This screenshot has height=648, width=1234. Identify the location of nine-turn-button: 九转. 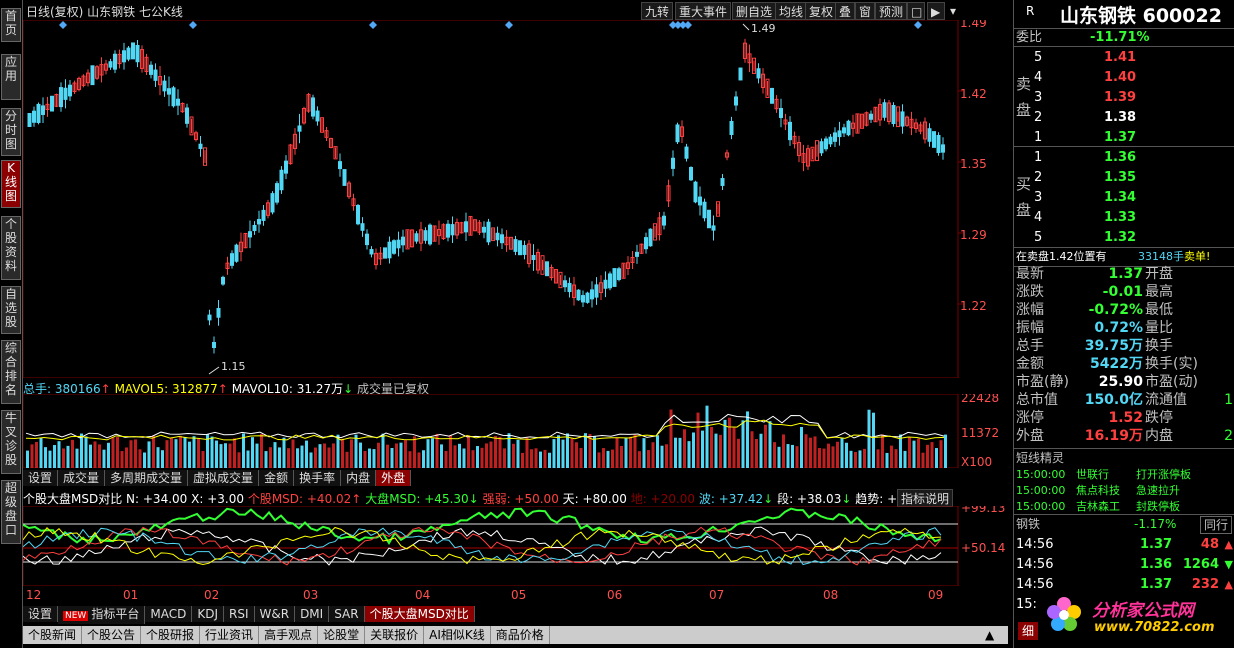
(657, 11).